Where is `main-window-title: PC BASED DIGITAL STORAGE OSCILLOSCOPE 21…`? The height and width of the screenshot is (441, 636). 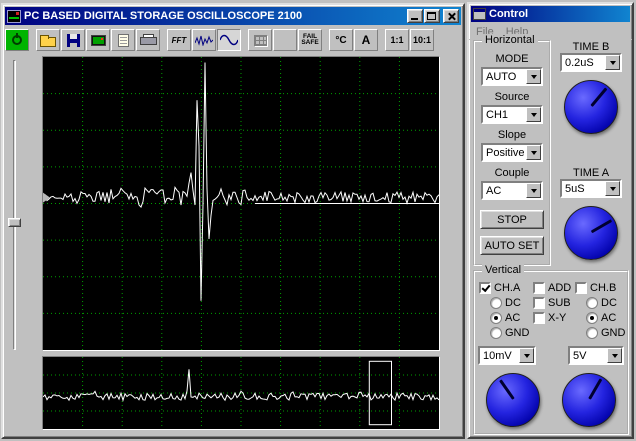
main-window-title: PC BASED DIGITAL STORAGE OSCILLOSCOPE 21… is located at coordinates (163, 16).